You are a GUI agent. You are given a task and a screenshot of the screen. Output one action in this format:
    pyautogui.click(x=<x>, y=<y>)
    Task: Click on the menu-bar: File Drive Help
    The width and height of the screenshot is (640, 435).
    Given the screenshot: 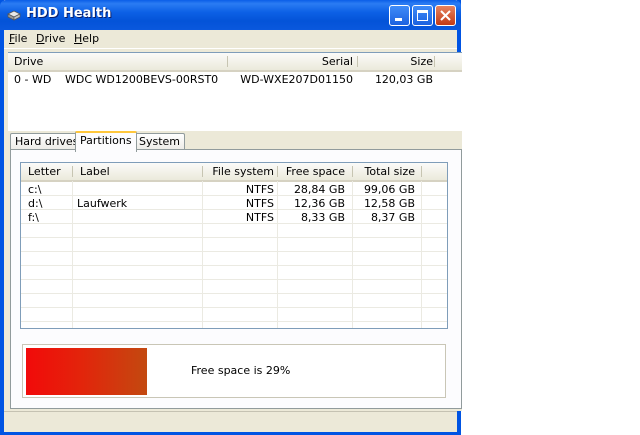 What is the action you would take?
    pyautogui.click(x=230, y=39)
    